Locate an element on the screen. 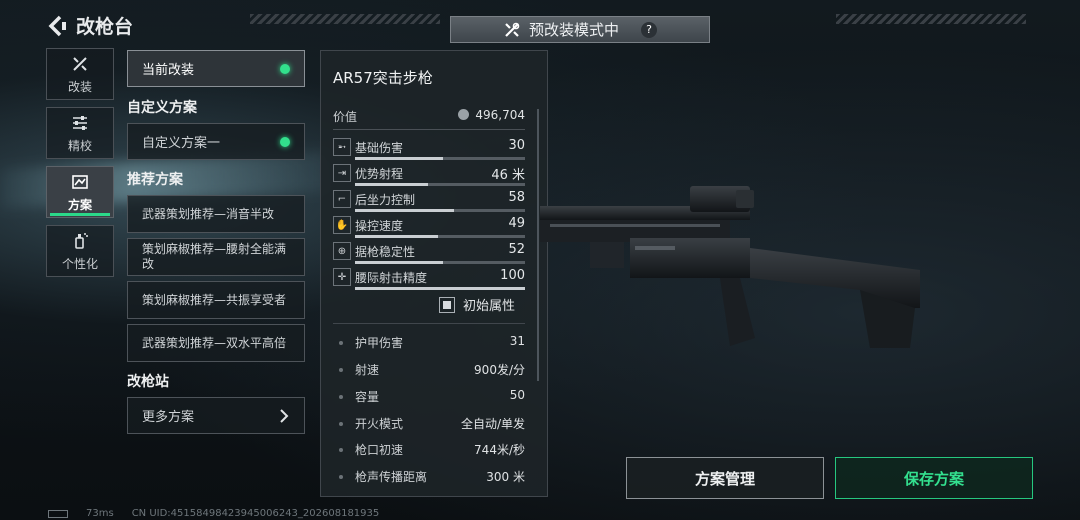  attribute-label: 枪声传播距离 is located at coordinates (391, 477).